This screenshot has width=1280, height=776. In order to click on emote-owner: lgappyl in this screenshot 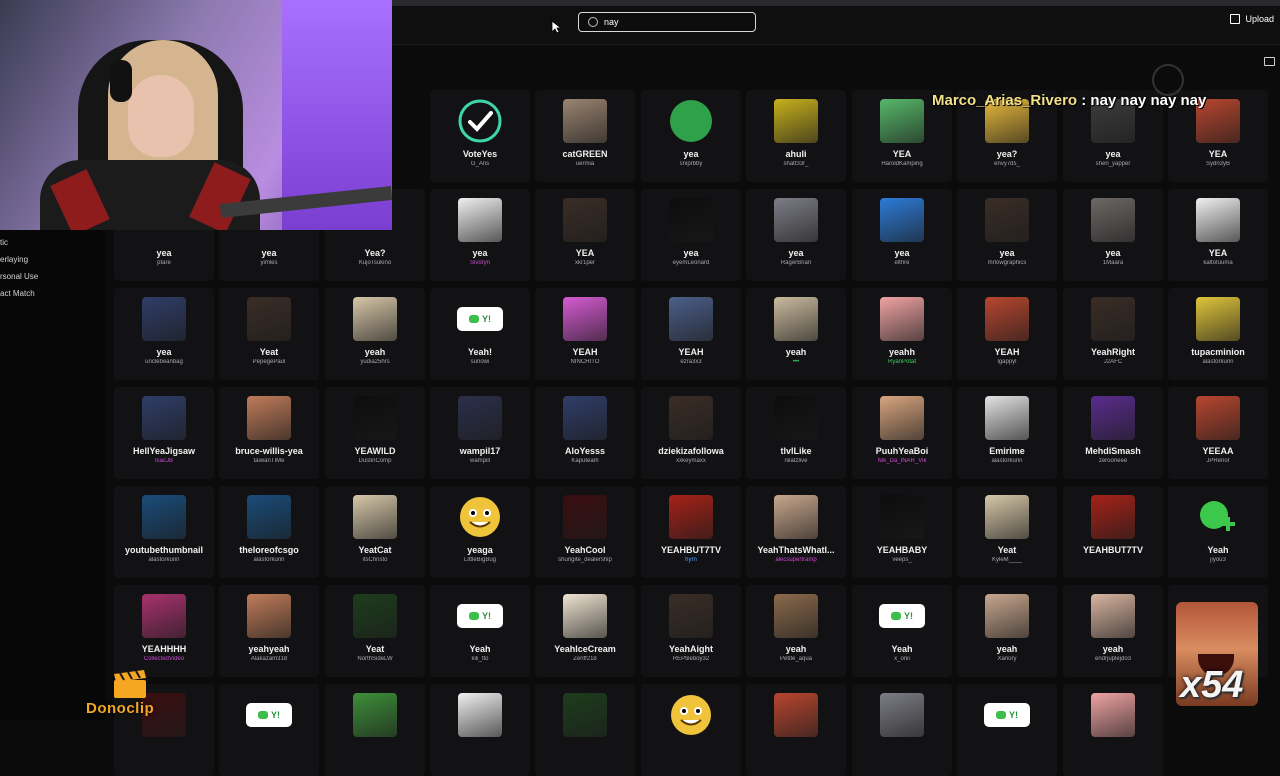, I will do `click(1007, 362)`.